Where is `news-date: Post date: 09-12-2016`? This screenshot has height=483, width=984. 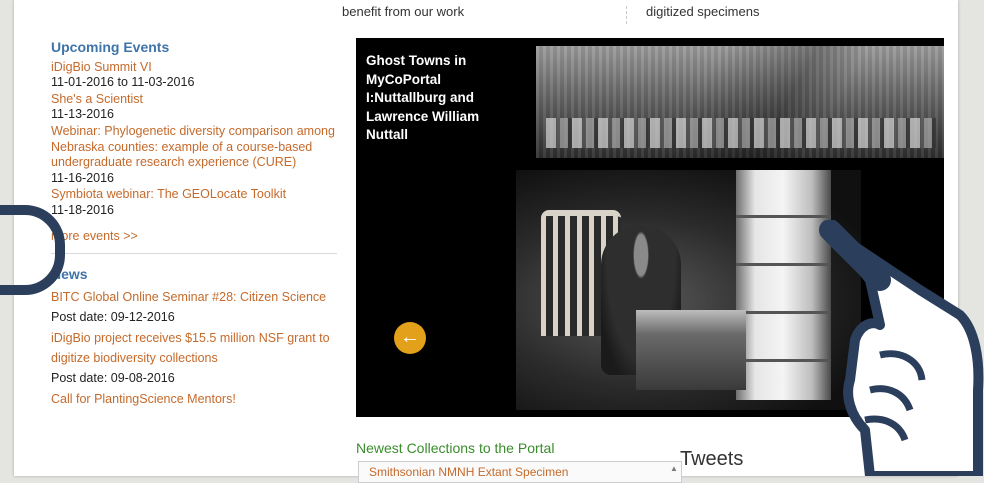 news-date: Post date: 09-12-2016 is located at coordinates (113, 316).